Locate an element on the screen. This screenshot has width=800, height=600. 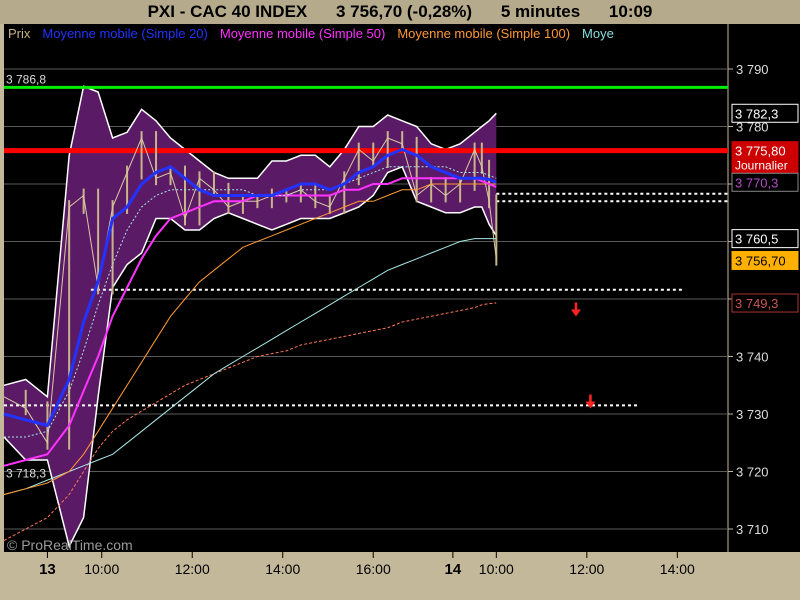
y-tick-label: 3 720 is located at coordinates (752, 472).